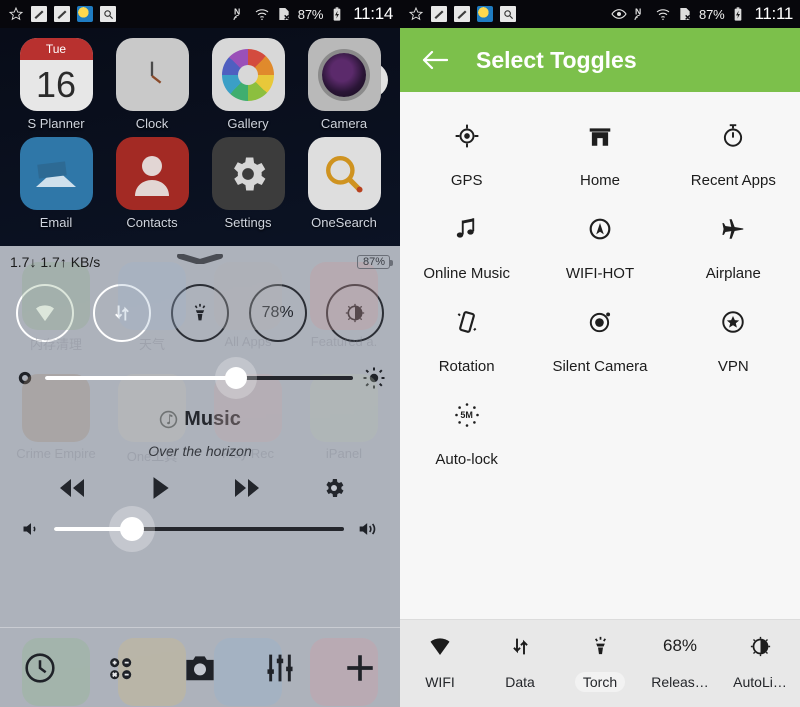  Describe the element at coordinates (235, 378) in the screenshot. I see `brightness-knob` at that location.